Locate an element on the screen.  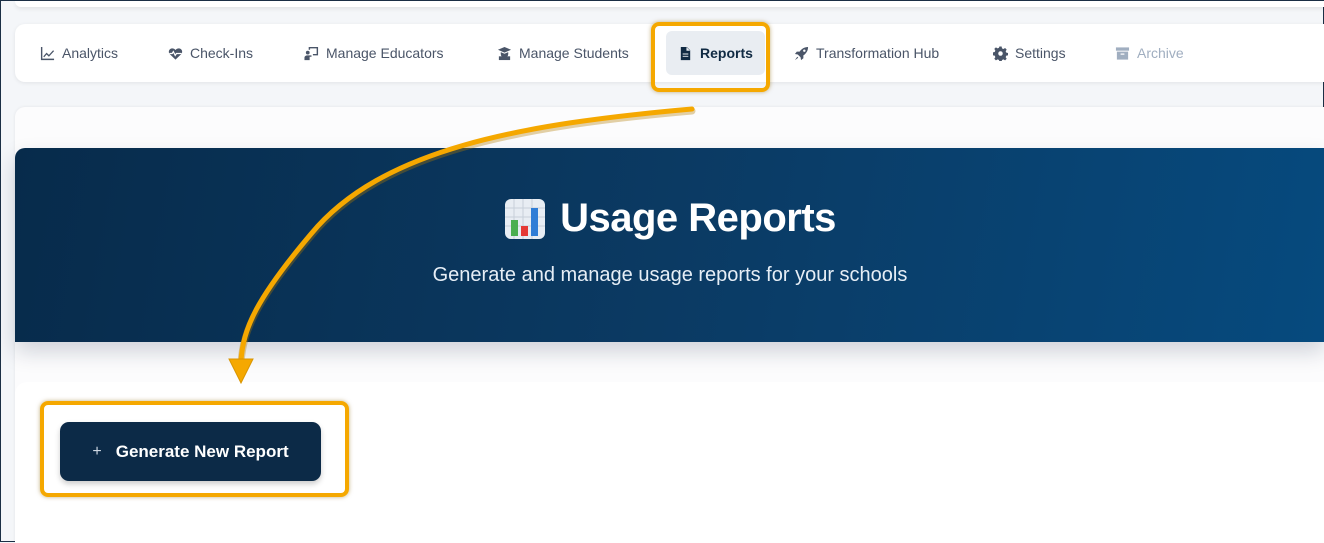
tab-label: Analytics is located at coordinates (90, 53).